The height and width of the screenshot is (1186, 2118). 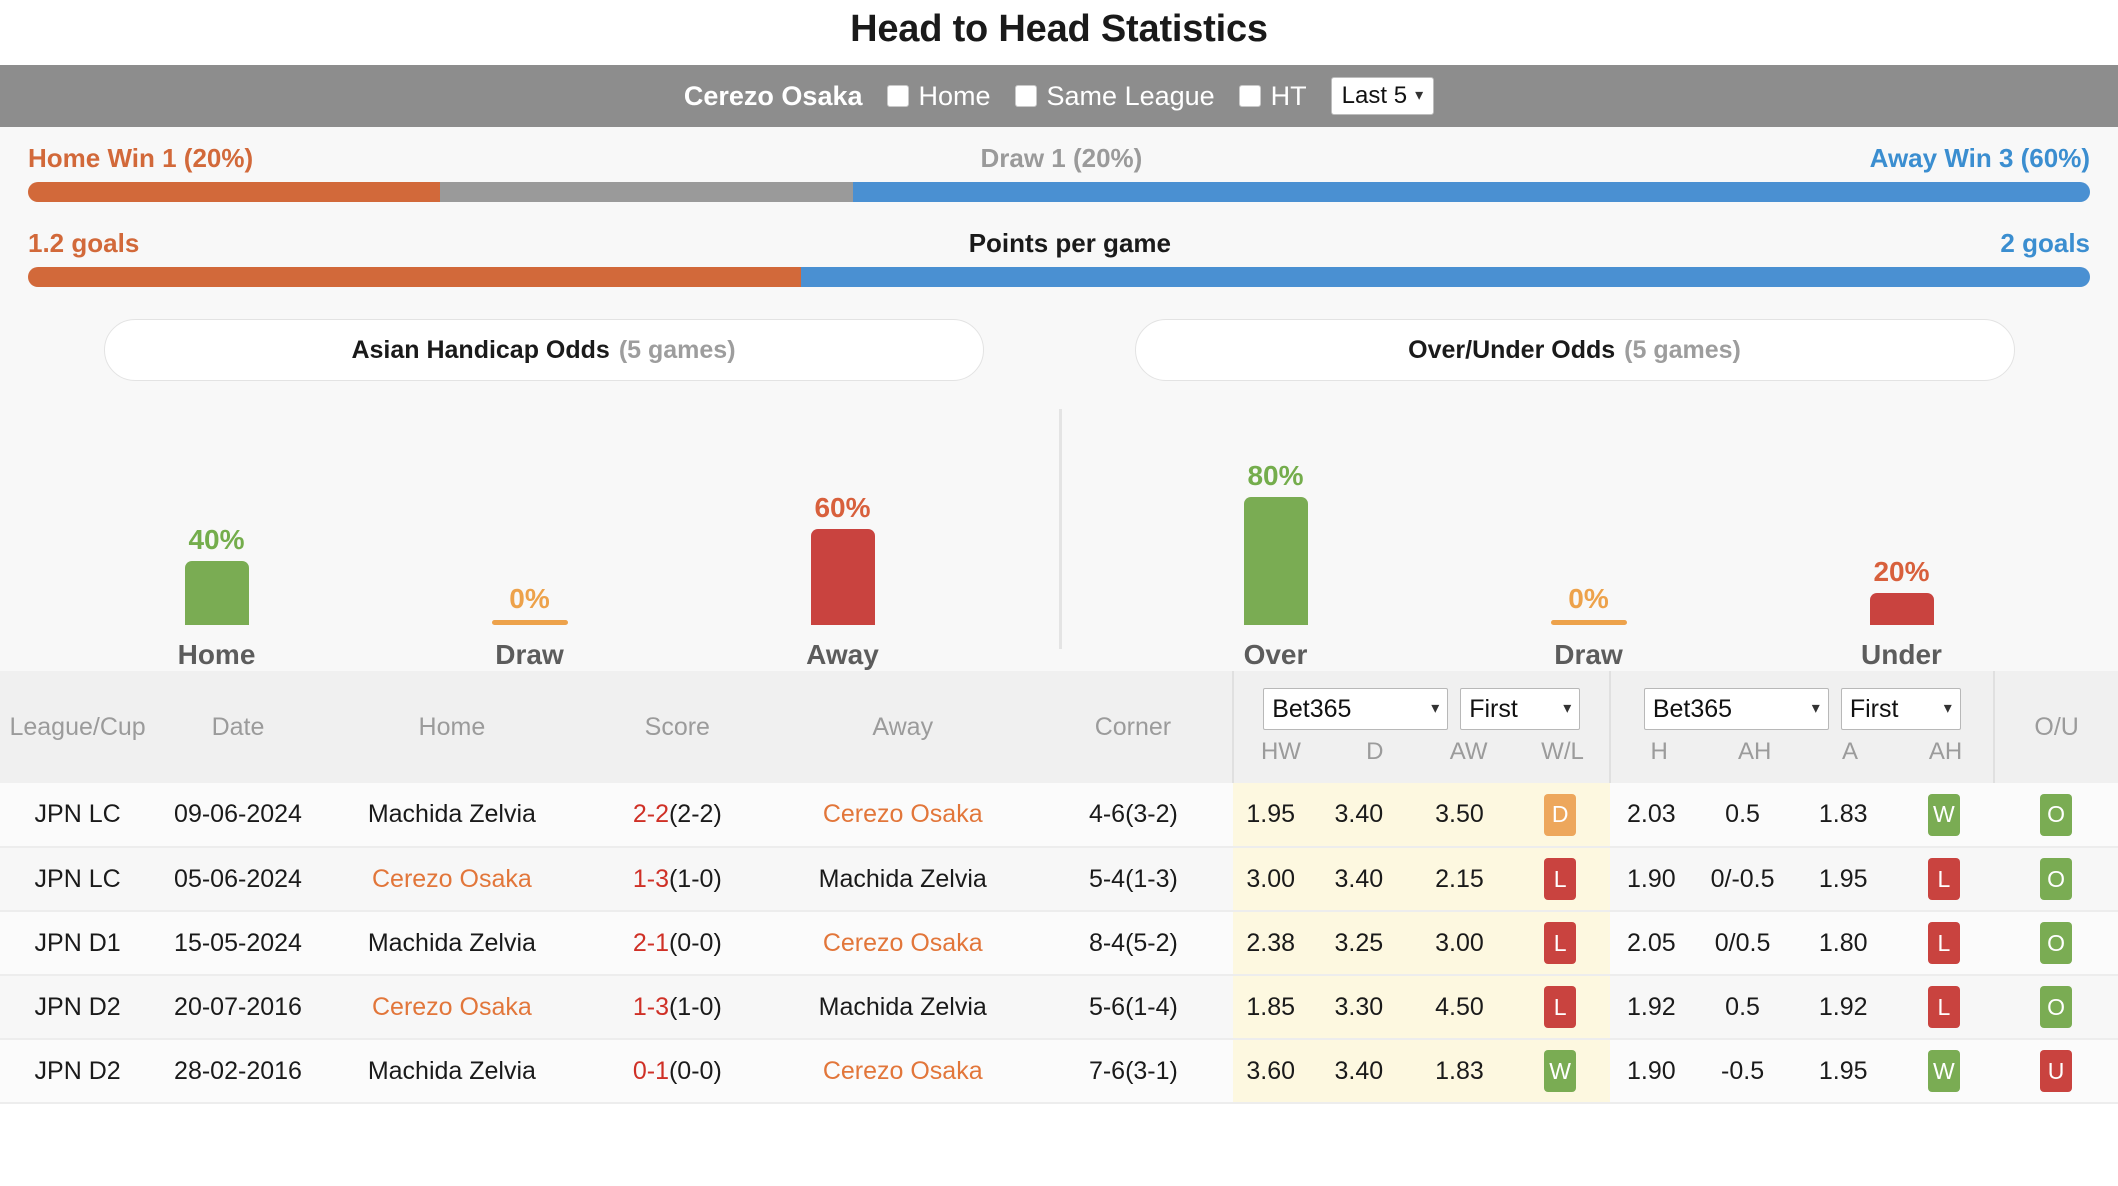 I want to click on cell-league: JPN LC, so click(x=78, y=879).